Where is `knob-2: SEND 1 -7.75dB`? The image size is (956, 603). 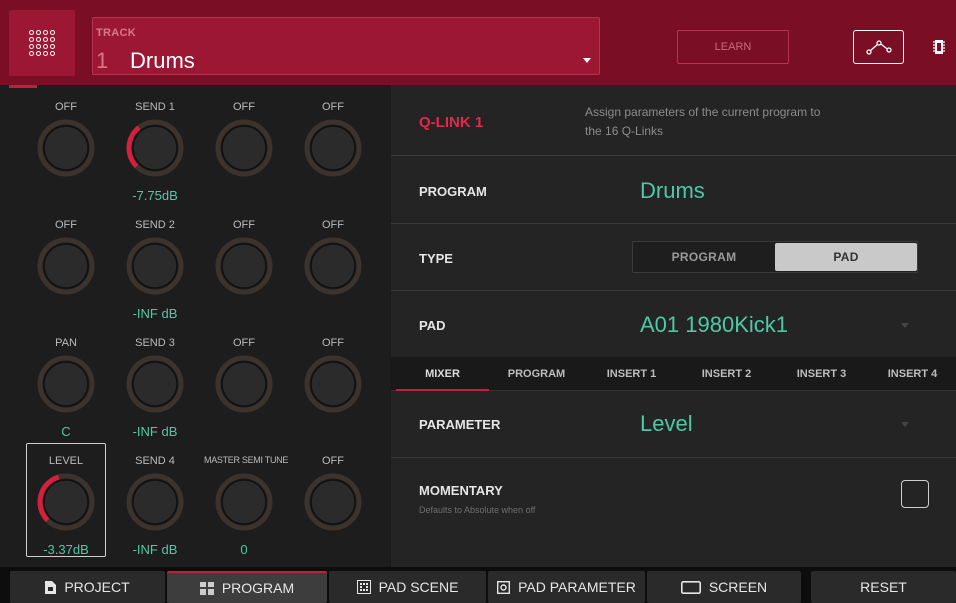
knob-2: SEND 1 -7.75dB is located at coordinates (155, 145).